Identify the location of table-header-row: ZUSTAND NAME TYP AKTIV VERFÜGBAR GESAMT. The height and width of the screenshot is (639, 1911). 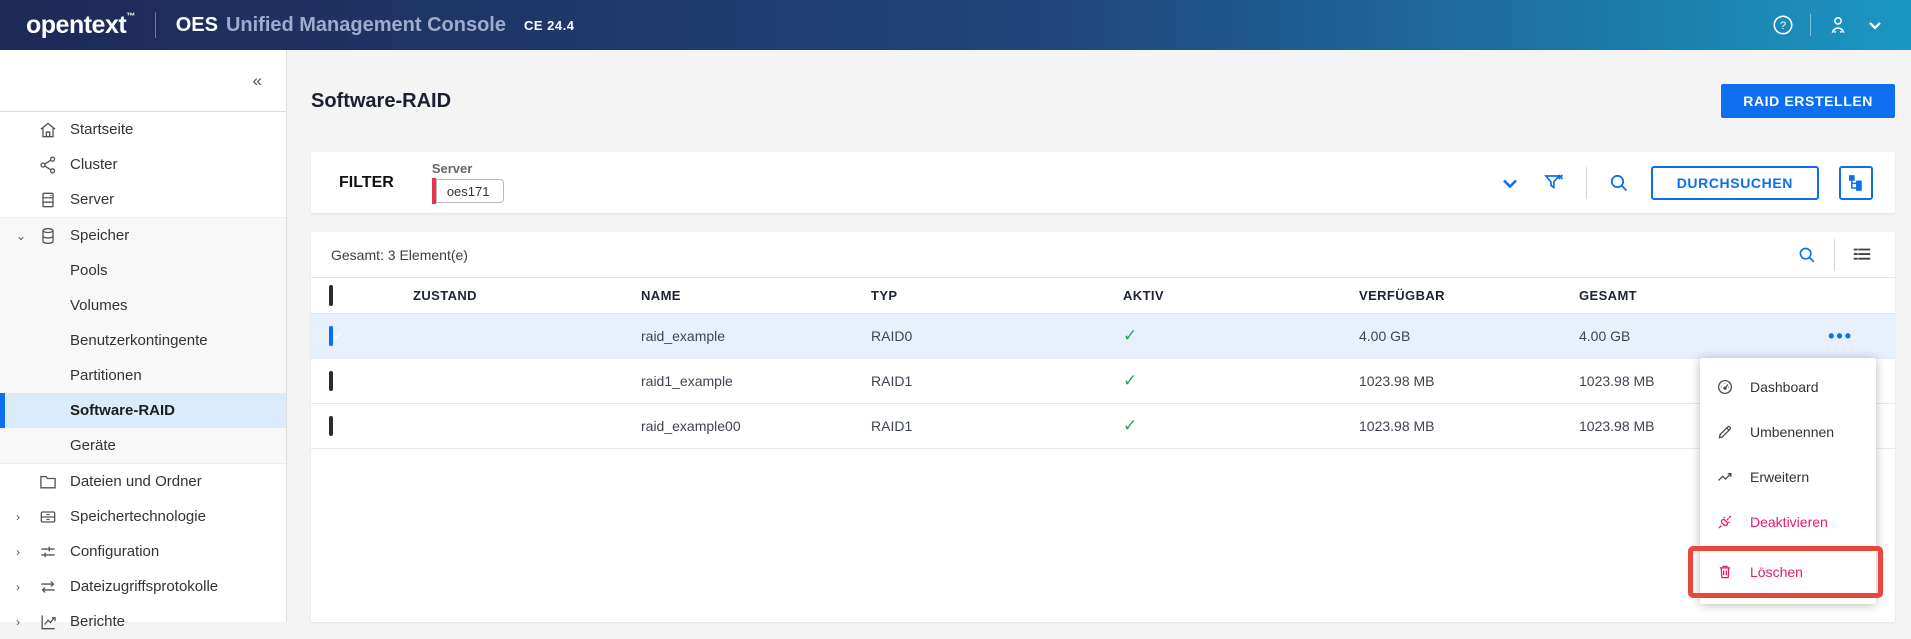
(1103, 296).